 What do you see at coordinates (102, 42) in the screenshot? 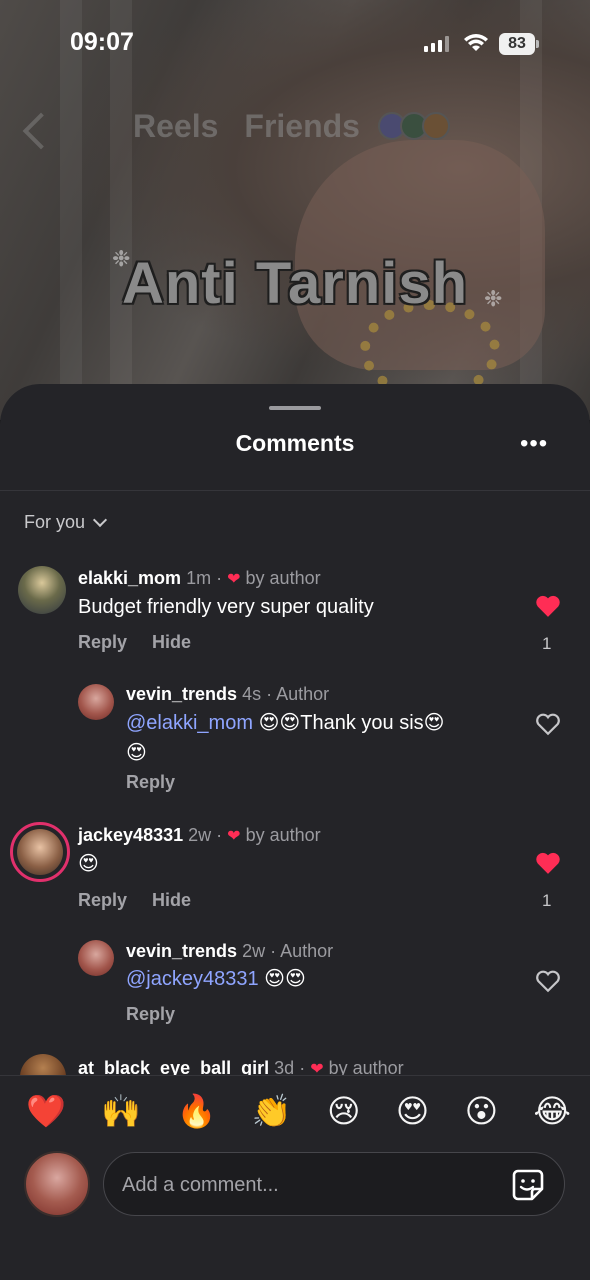
I see `status-time: 09:07` at bounding box center [102, 42].